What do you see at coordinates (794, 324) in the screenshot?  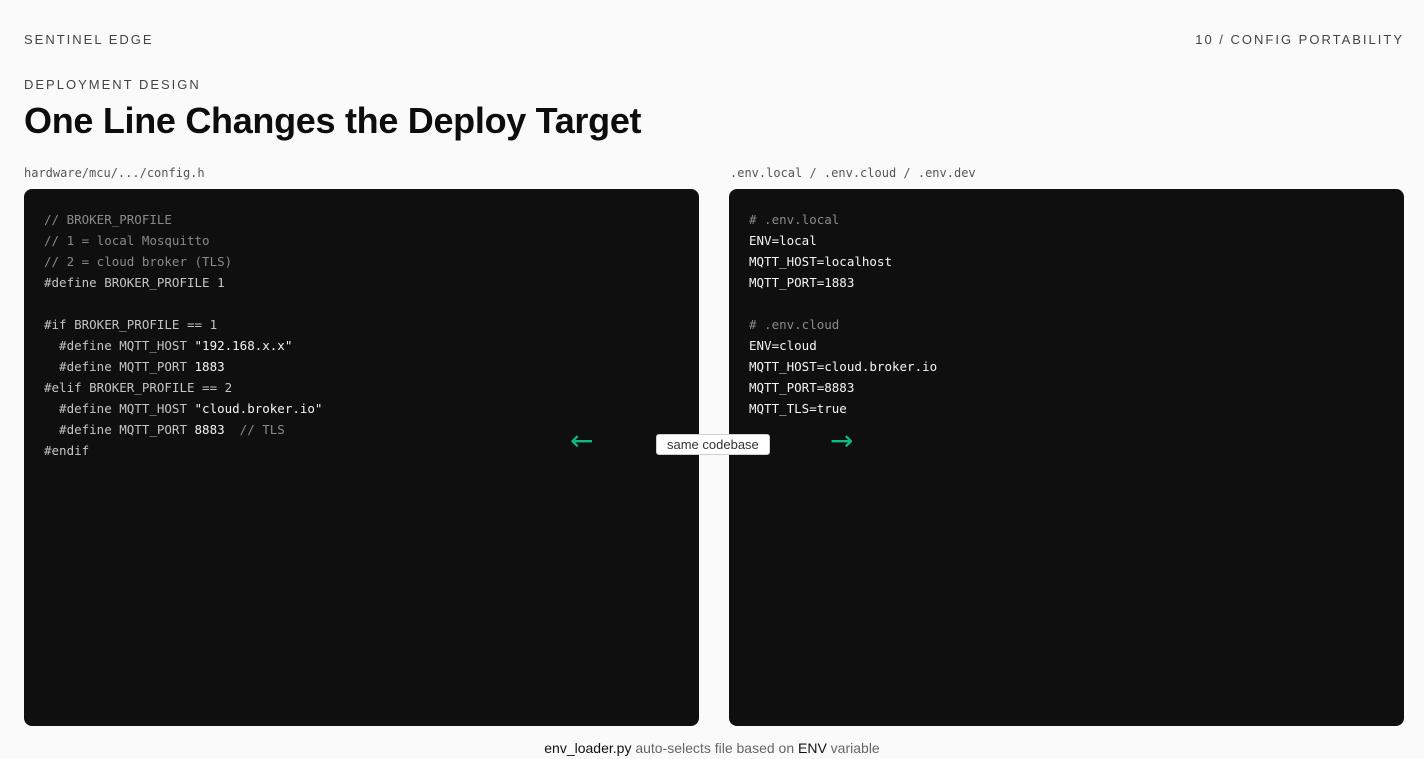 I see `code-token: # .env.cloud` at bounding box center [794, 324].